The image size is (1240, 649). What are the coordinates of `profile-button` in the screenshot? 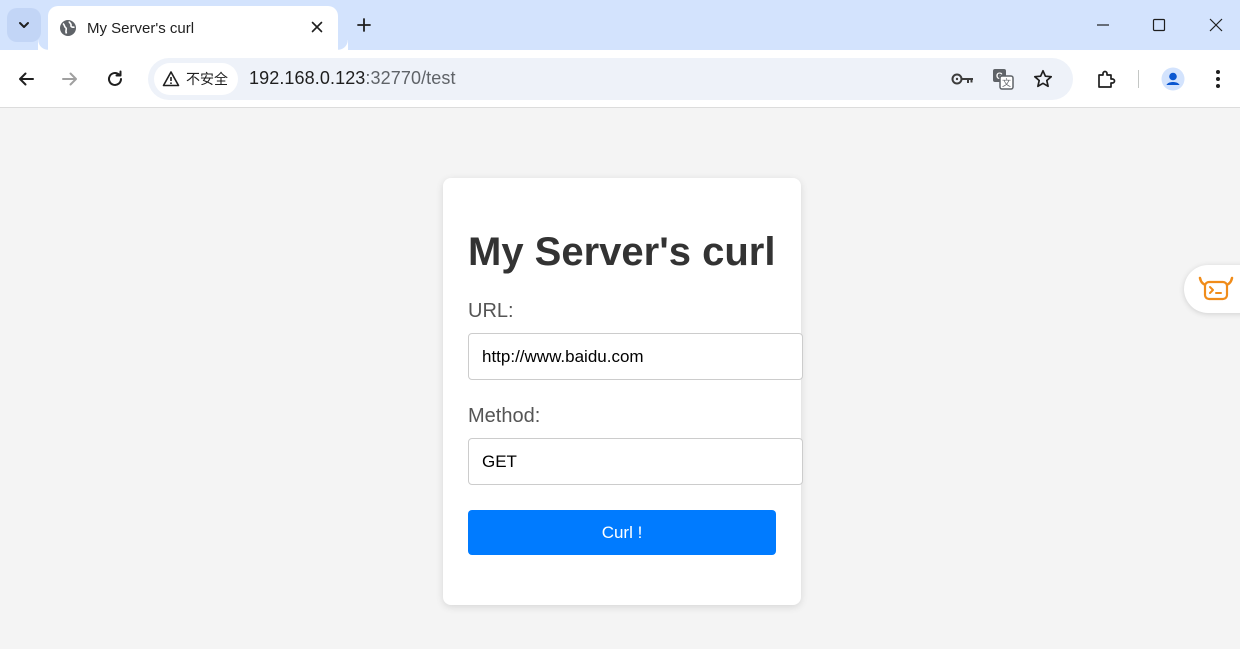 It's located at (1173, 79).